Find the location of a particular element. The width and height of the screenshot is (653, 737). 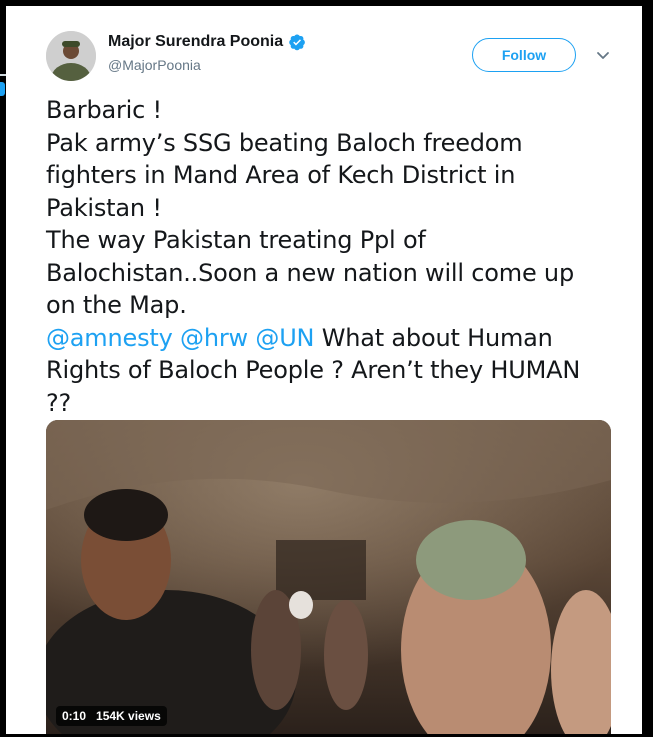

follow-button: Follow is located at coordinates (524, 55).